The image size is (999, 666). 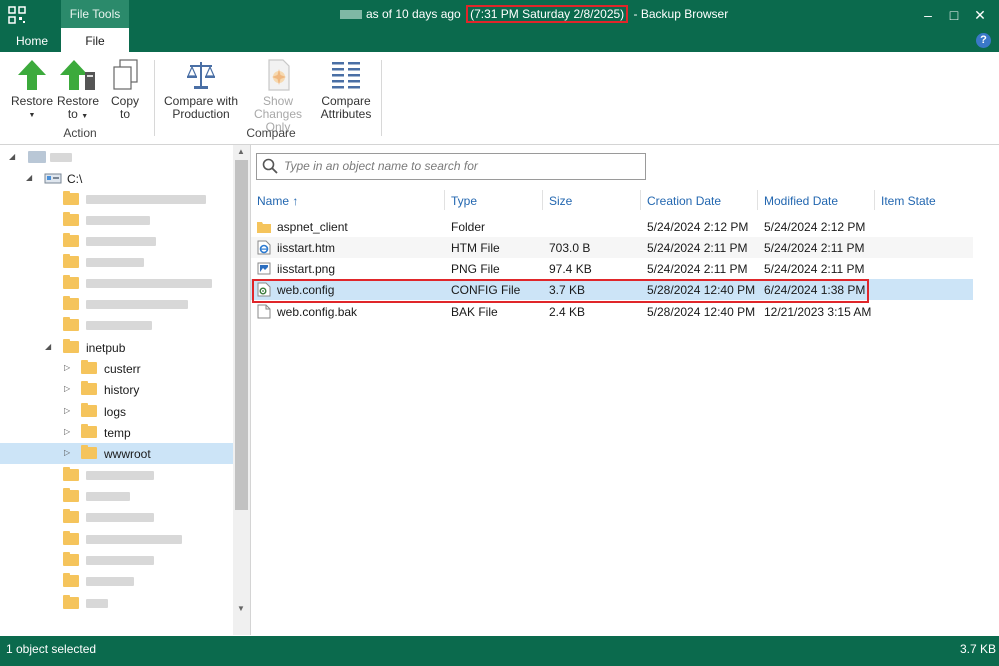 I want to click on group-label-compare: Compare, so click(x=271, y=133).